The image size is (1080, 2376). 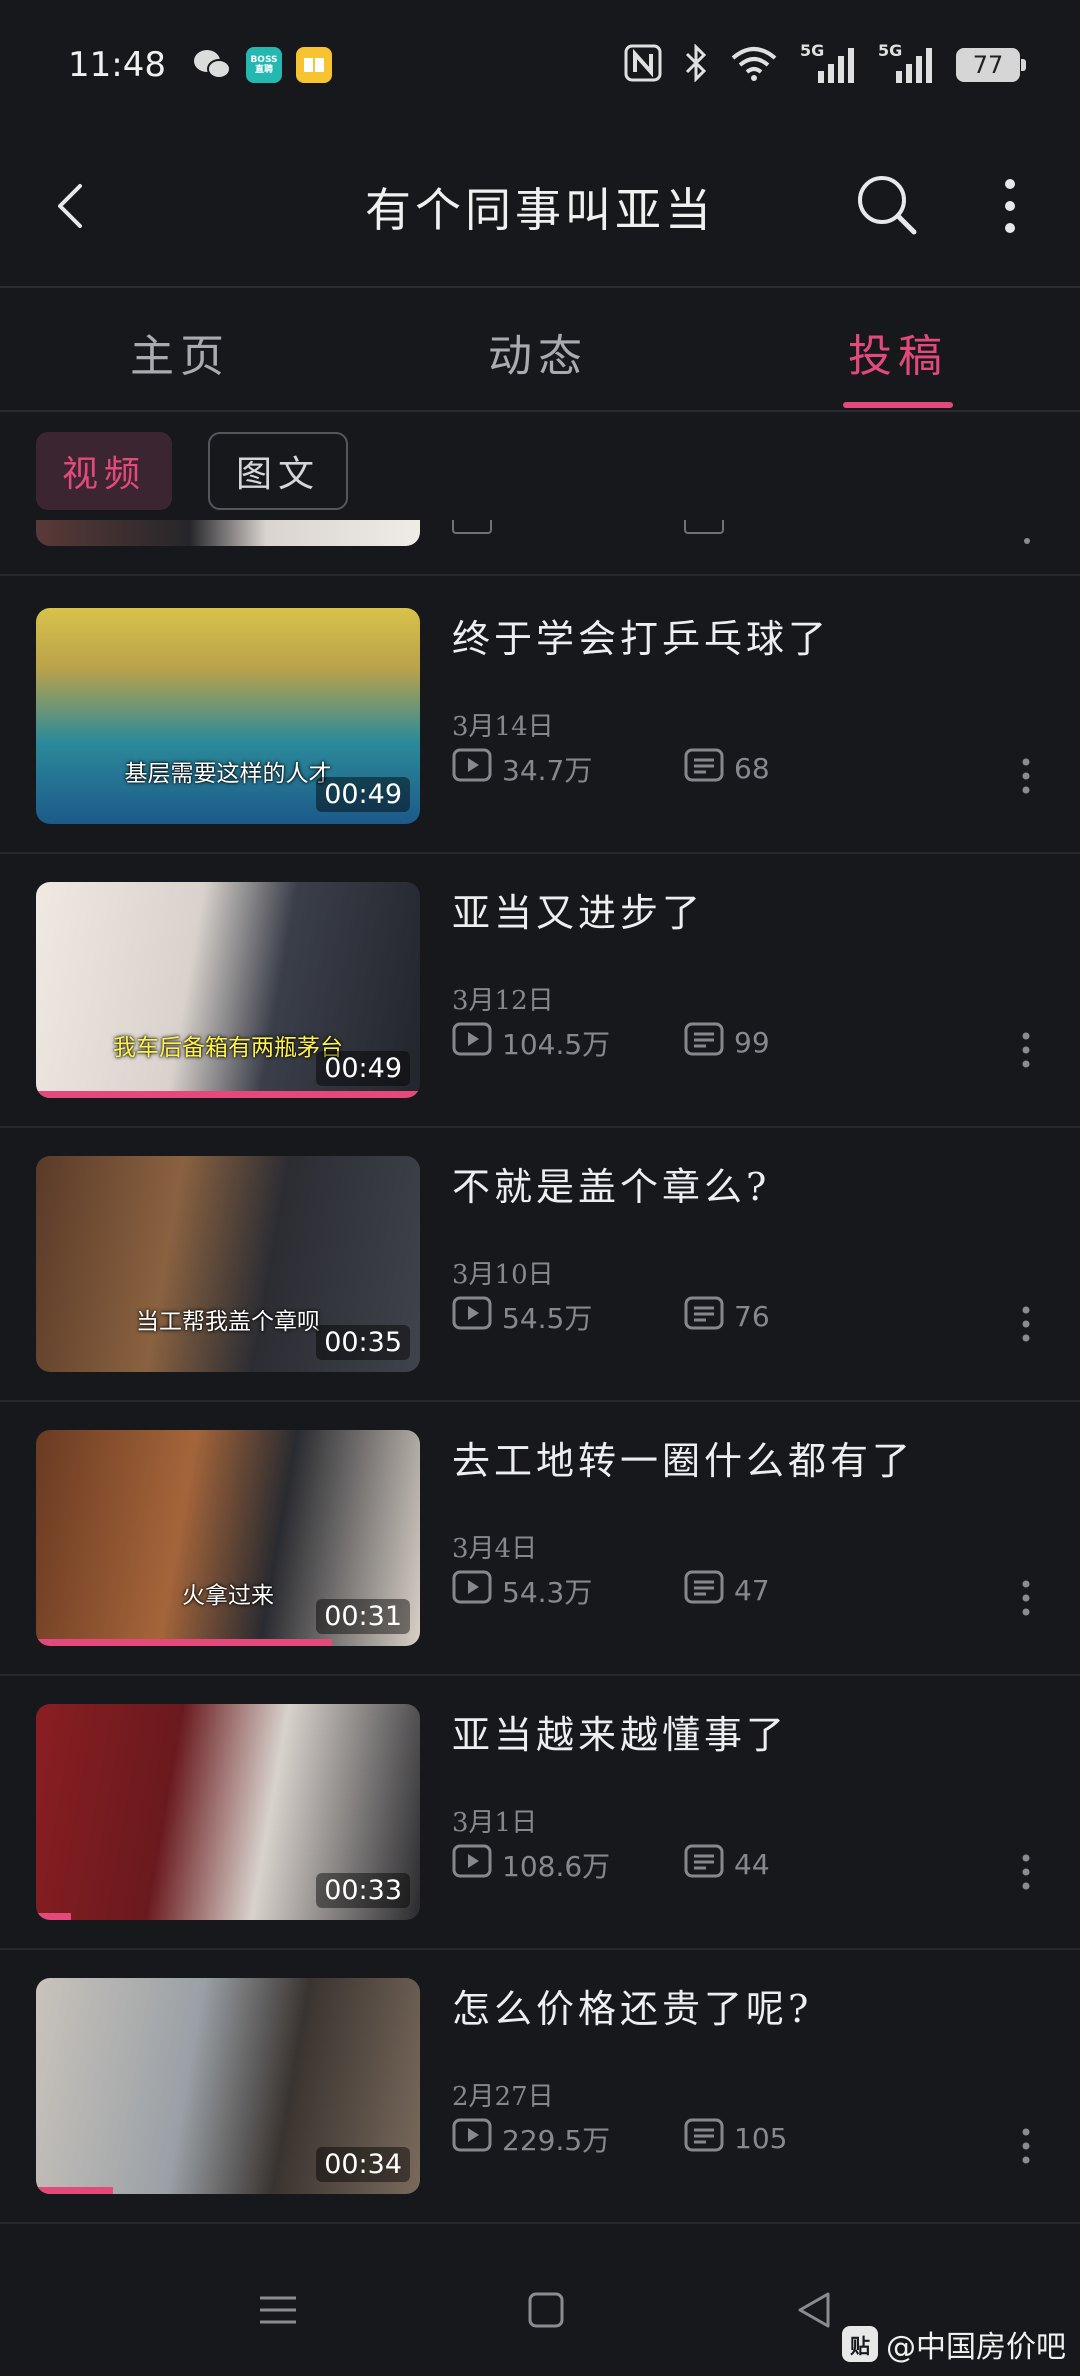 I want to click on tieba-logo-icon: 贴, so click(x=860, y=2344).